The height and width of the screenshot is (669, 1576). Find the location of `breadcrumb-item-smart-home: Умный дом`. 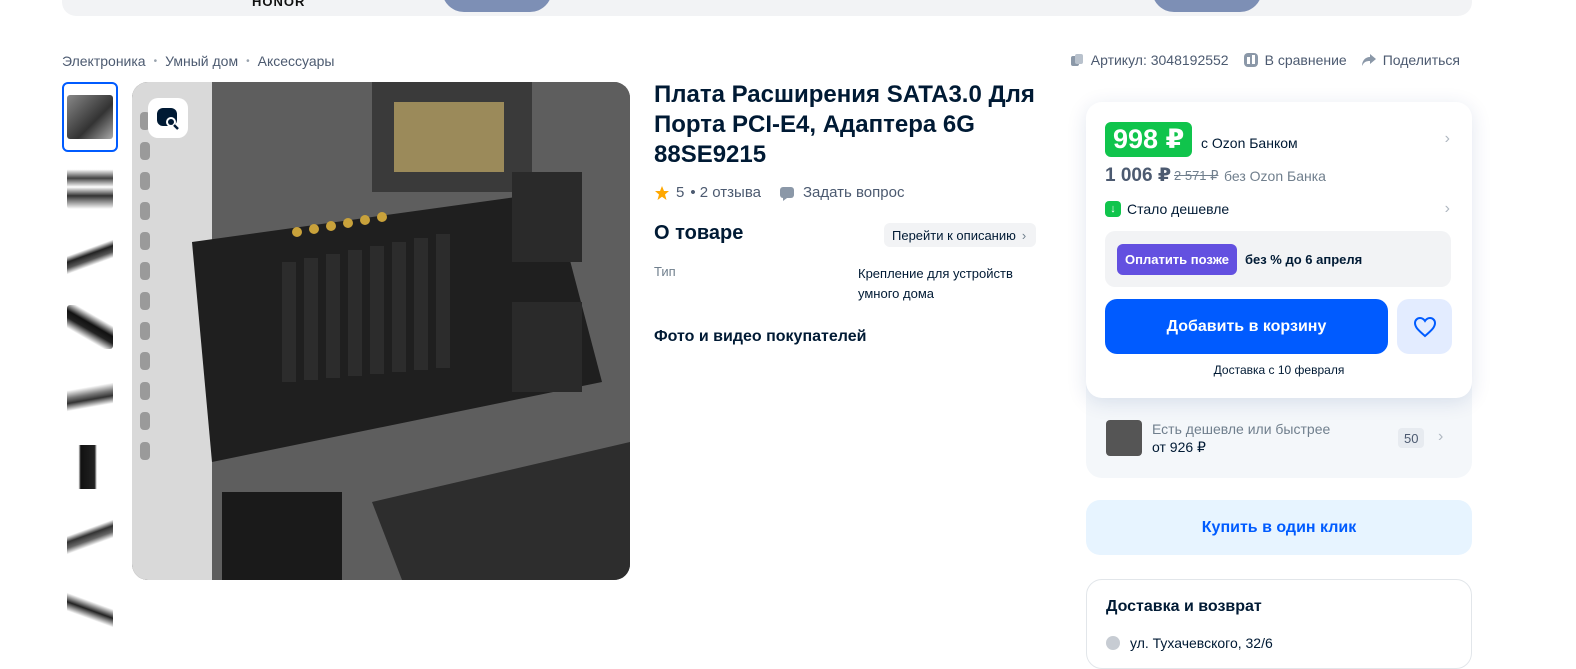

breadcrumb-item-smart-home: Умный дом is located at coordinates (201, 61).